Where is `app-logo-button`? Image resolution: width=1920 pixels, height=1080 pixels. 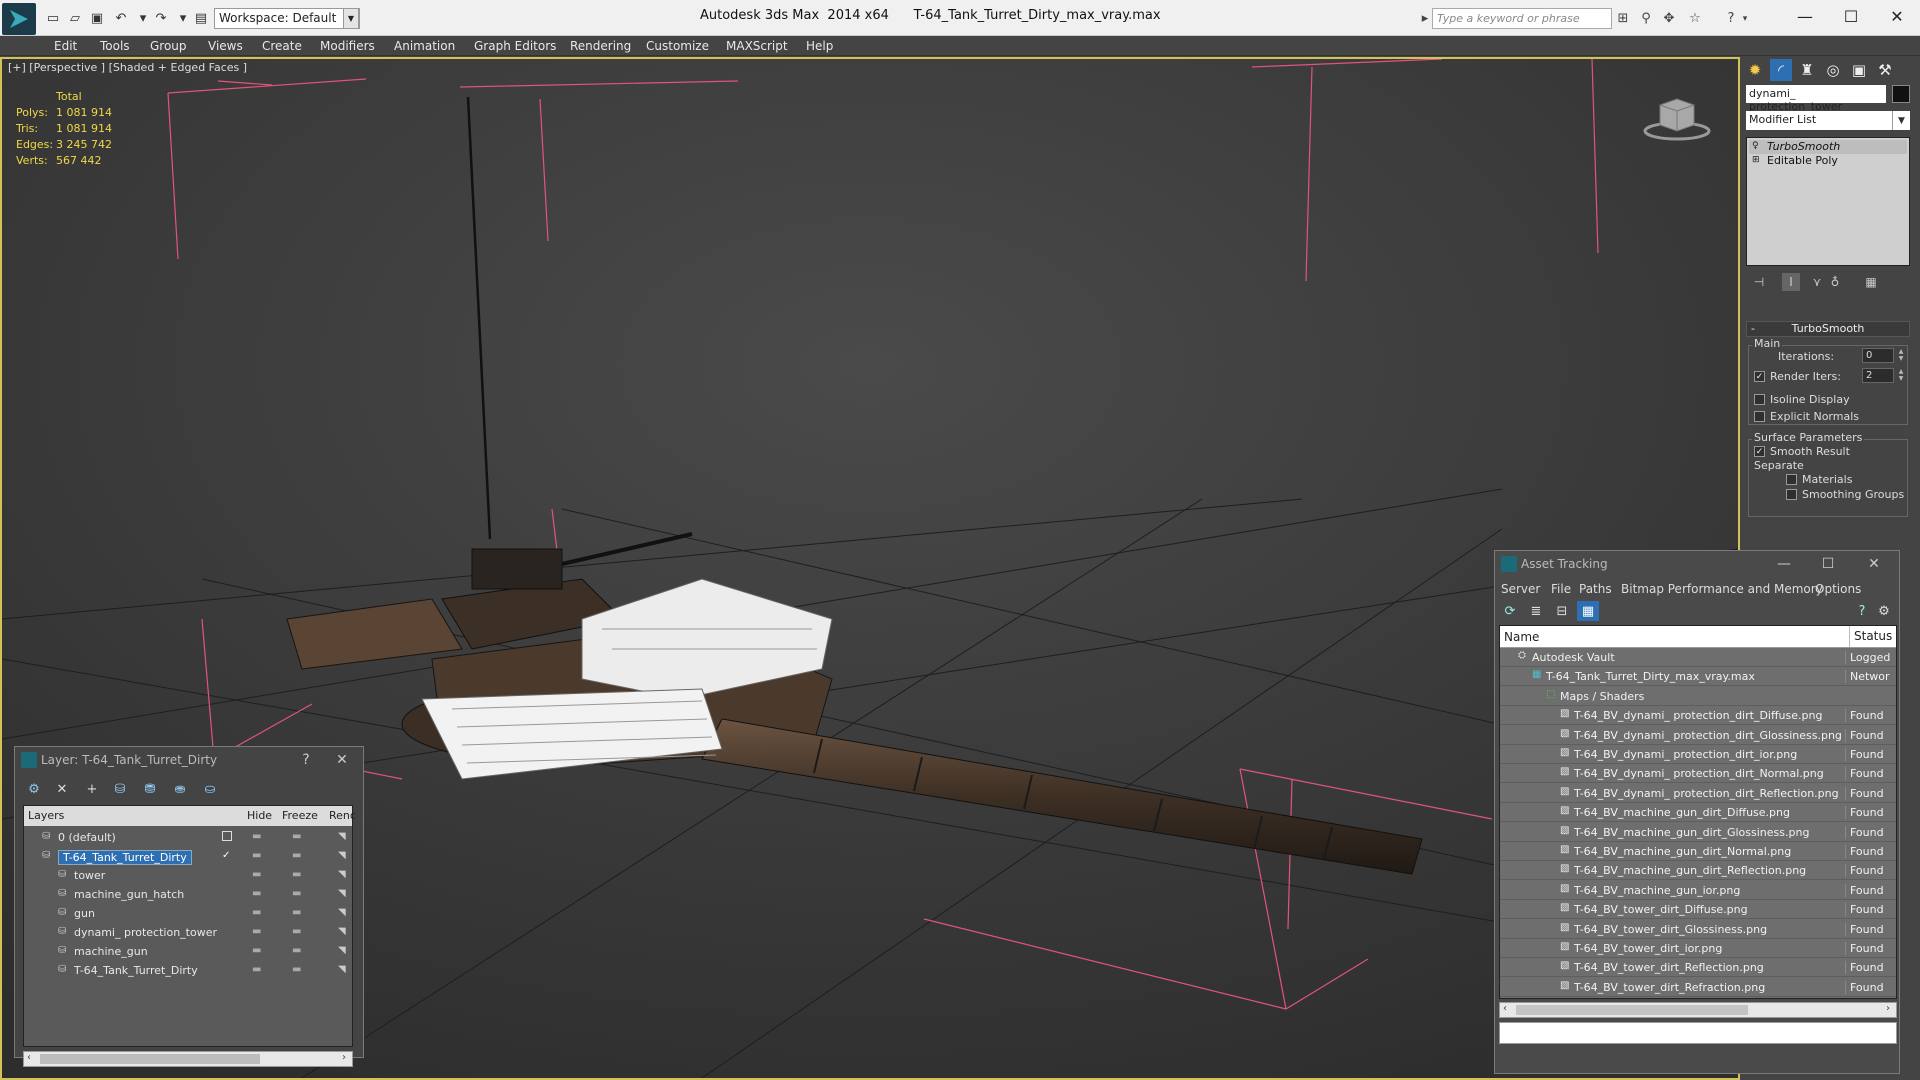 app-logo-button is located at coordinates (19, 19).